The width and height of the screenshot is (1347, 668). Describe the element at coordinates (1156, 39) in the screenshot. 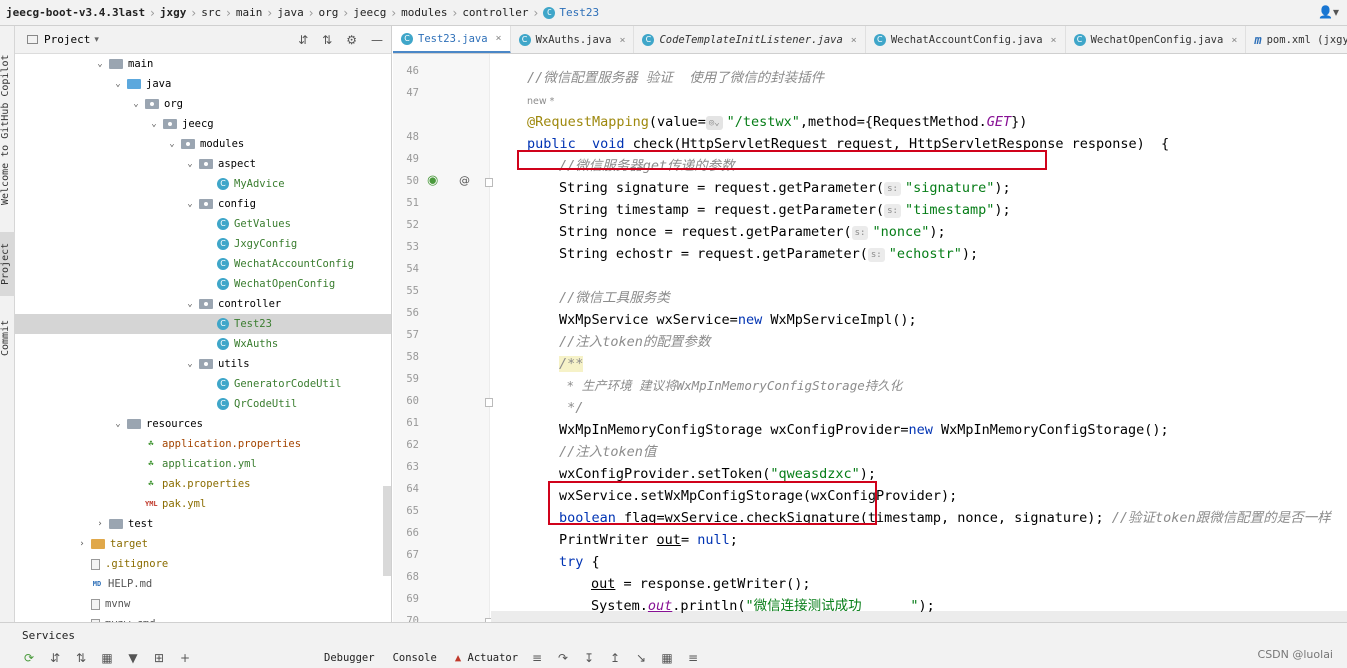

I see `editor-tab: C WechatOpenConfig.java ×` at that location.